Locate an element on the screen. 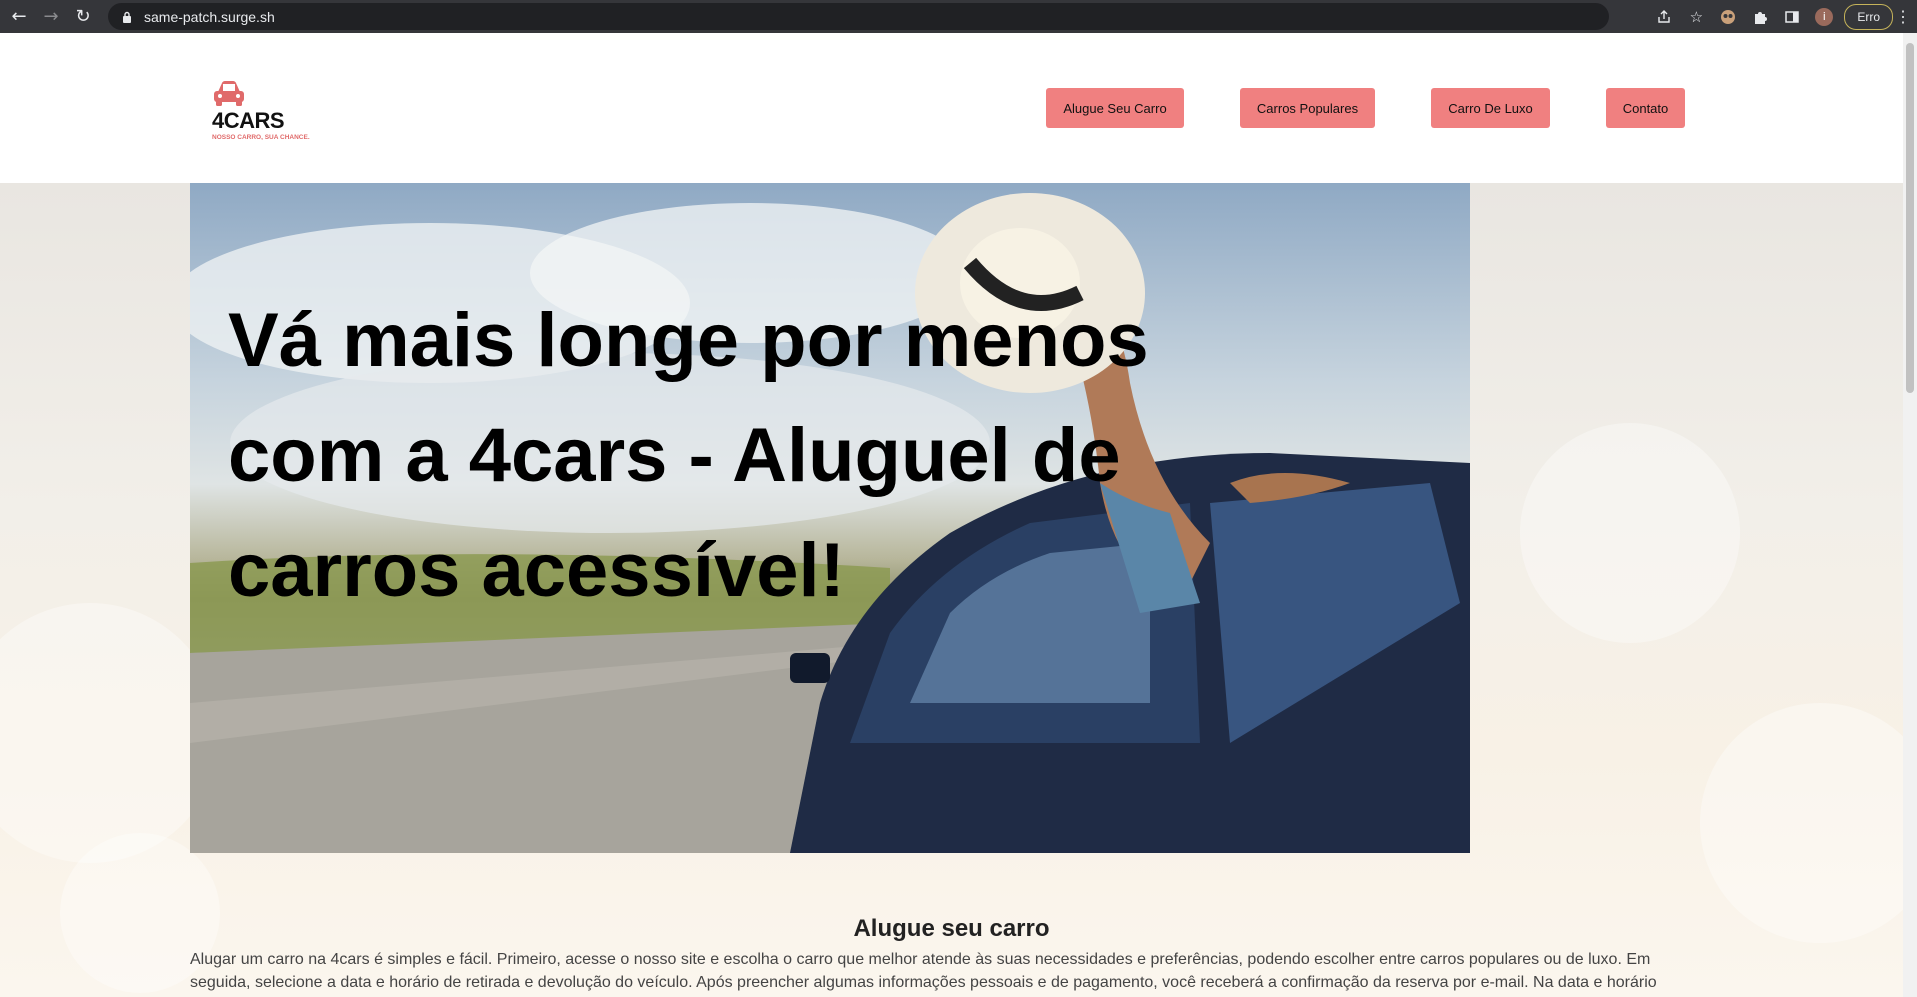 This screenshot has height=997, width=1917. forward-arrow-icon: → is located at coordinates (51, 17).